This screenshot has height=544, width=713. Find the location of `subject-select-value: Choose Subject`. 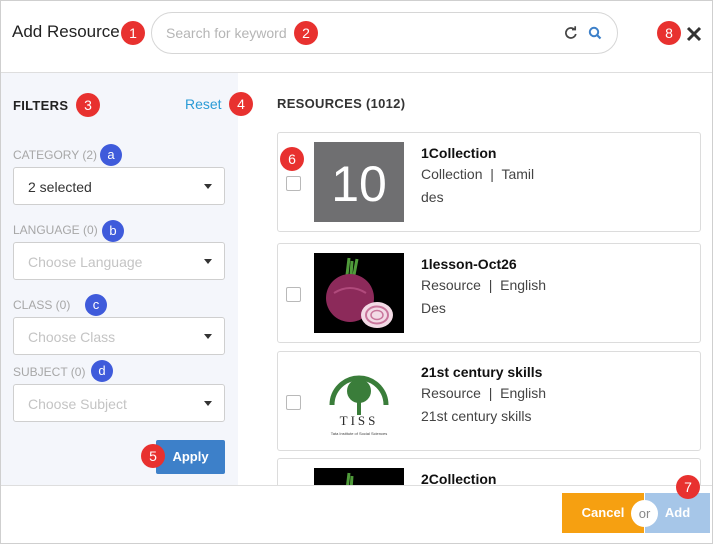

subject-select-value: Choose Subject is located at coordinates (77, 404).